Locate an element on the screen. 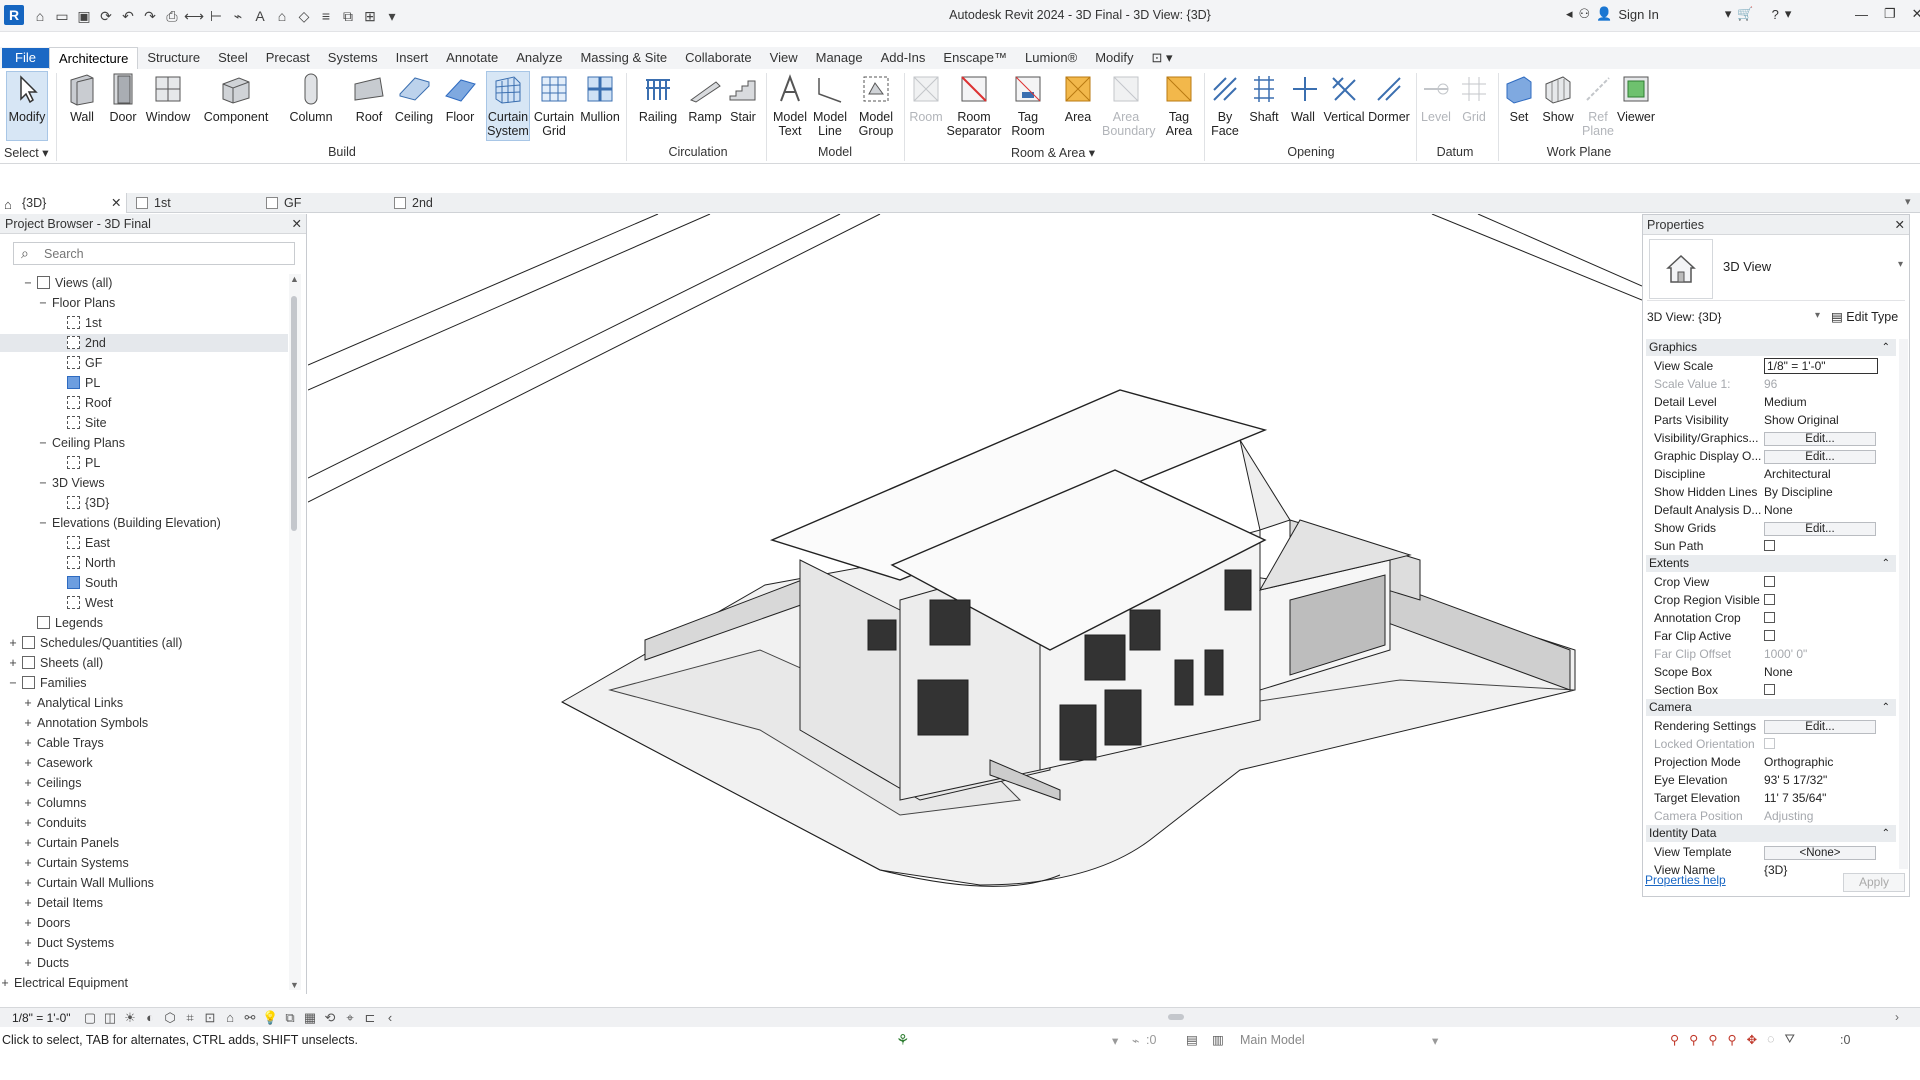  tree-item: Roof is located at coordinates (144, 403).